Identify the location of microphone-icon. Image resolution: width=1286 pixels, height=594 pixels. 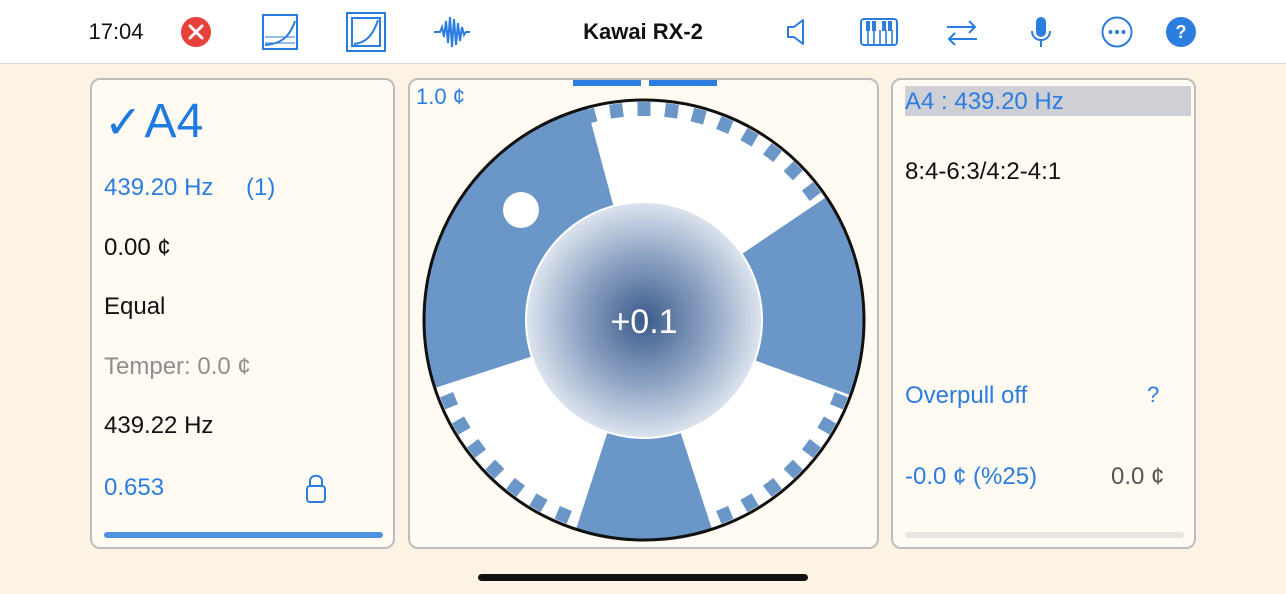
(1041, 32).